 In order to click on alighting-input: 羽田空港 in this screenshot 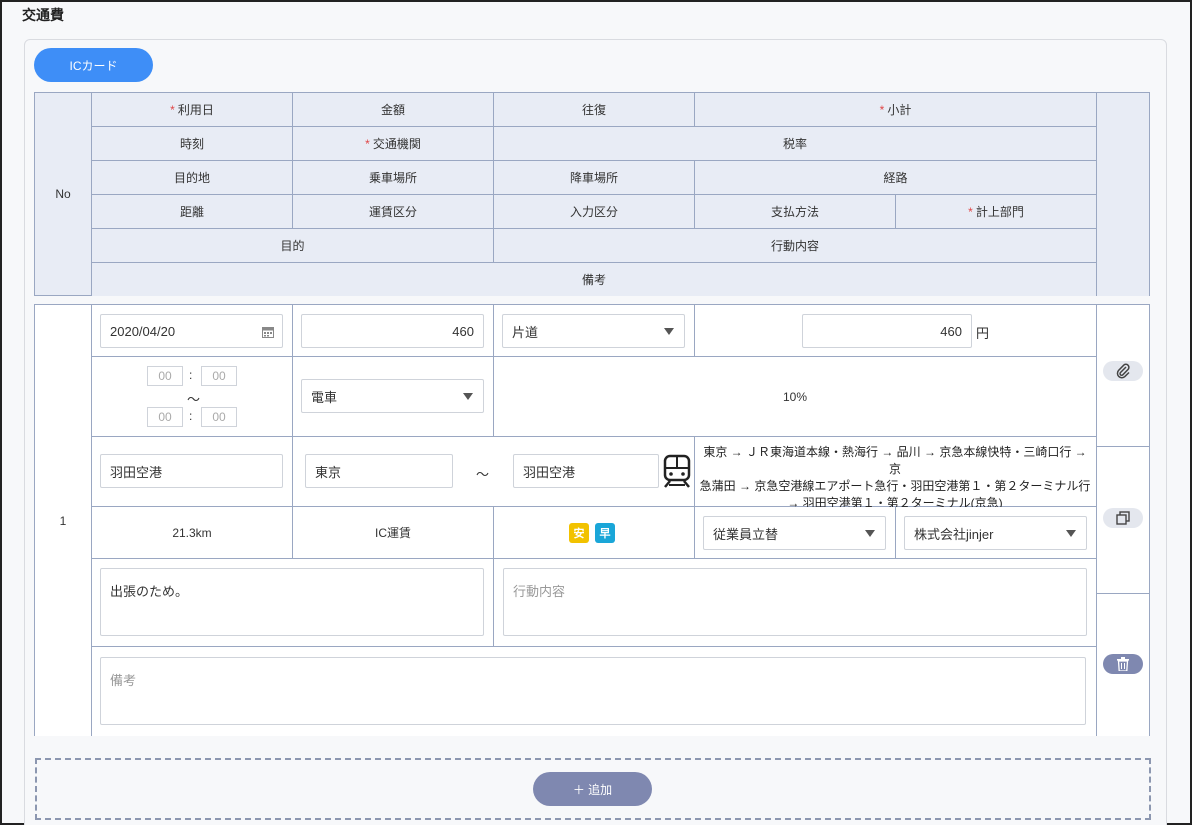, I will do `click(586, 471)`.